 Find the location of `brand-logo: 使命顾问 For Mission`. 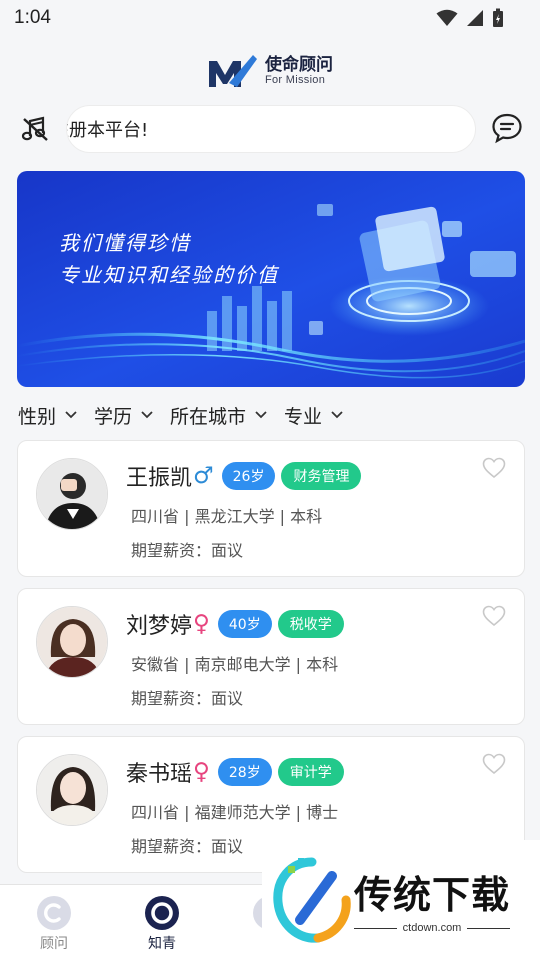

brand-logo: 使命顾问 For Mission is located at coordinates (270, 71).